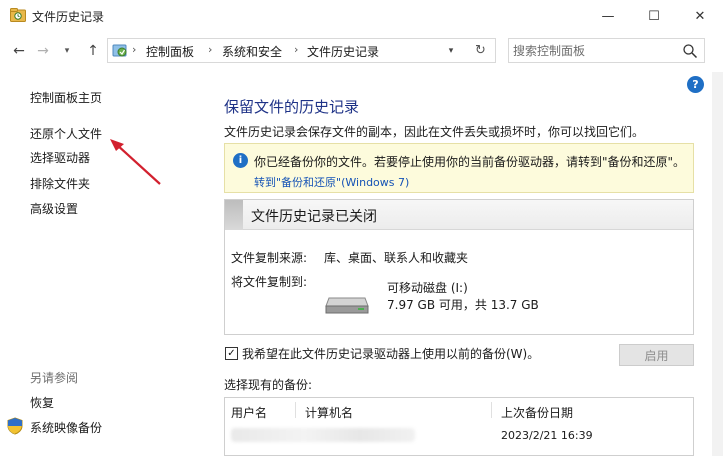 This screenshot has width=723, height=456. What do you see at coordinates (252, 51) in the screenshot?
I see `breadcrumb-system-security: 系统和安全` at bounding box center [252, 51].